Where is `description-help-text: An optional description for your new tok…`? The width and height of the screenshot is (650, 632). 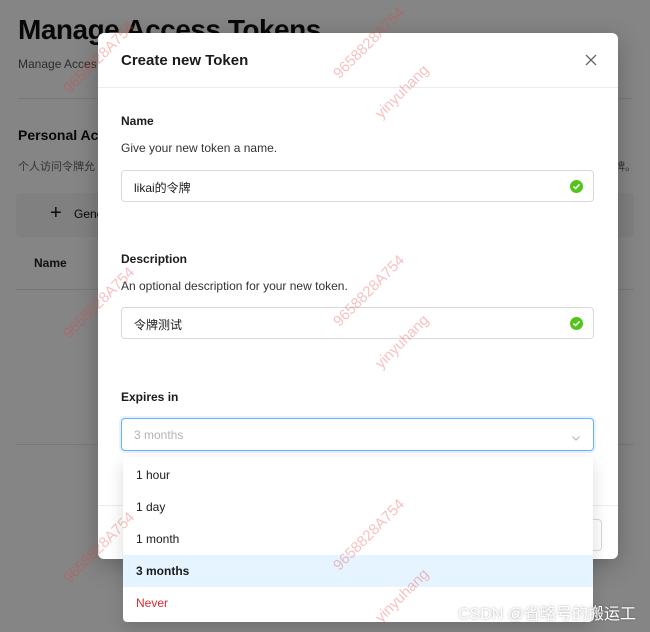
description-help-text: An optional description for your new tok… is located at coordinates (234, 286).